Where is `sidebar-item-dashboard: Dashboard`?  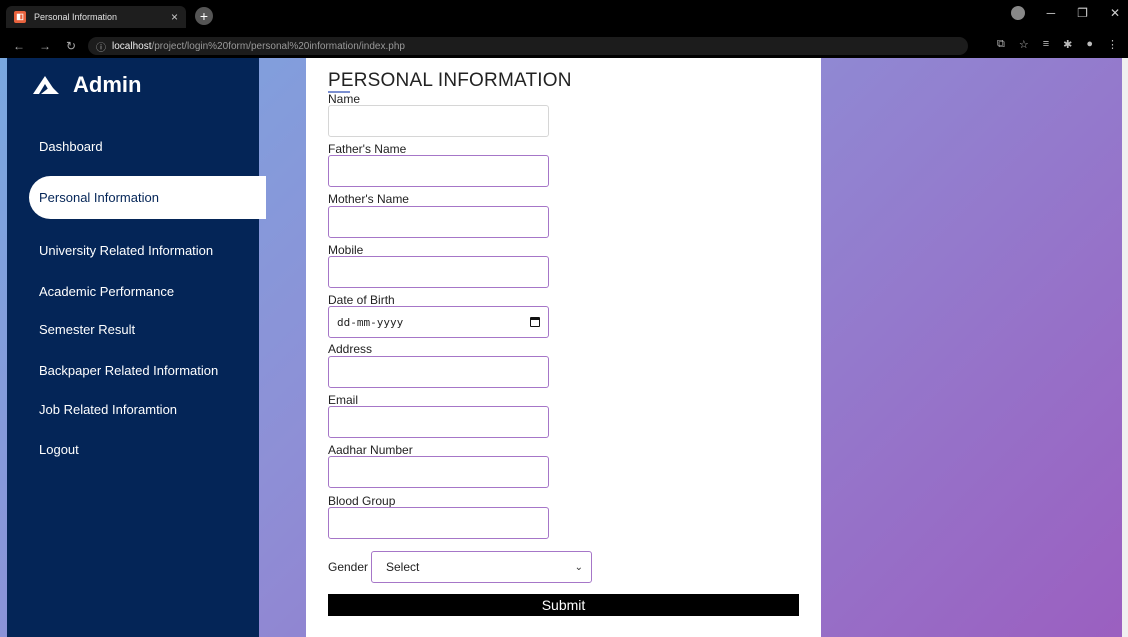 sidebar-item-dashboard: Dashboard is located at coordinates (71, 146).